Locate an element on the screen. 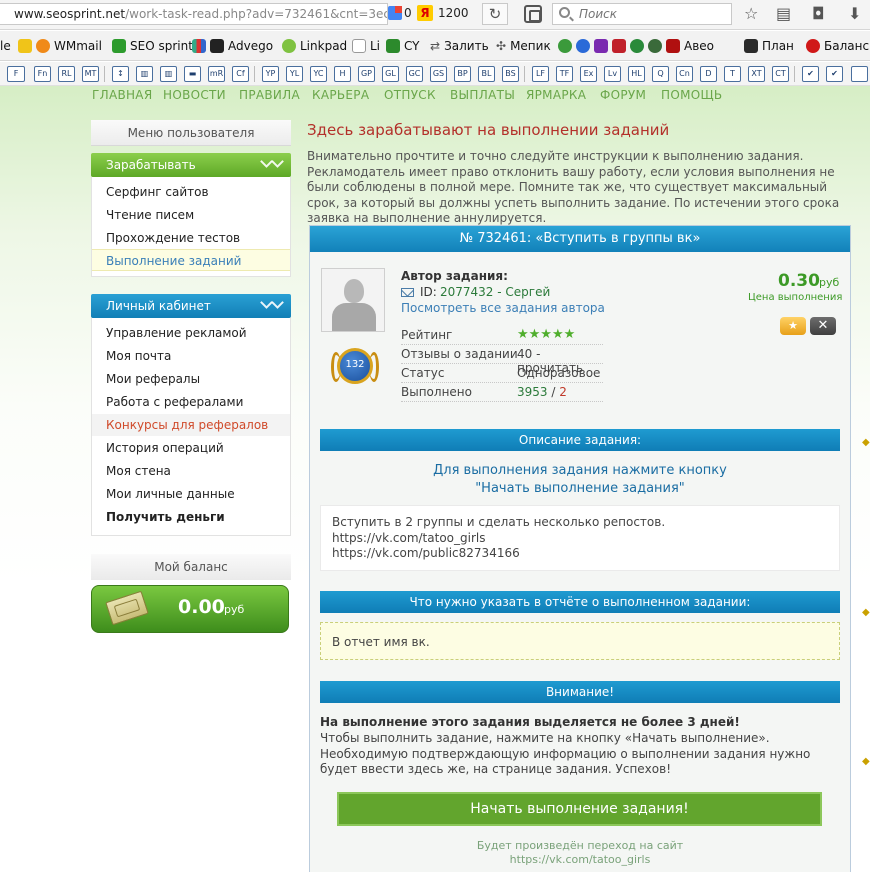 Image resolution: width=870 pixels, height=872 pixels. author-tasks-link: Посмотреть все задания автора is located at coordinates (503, 308).